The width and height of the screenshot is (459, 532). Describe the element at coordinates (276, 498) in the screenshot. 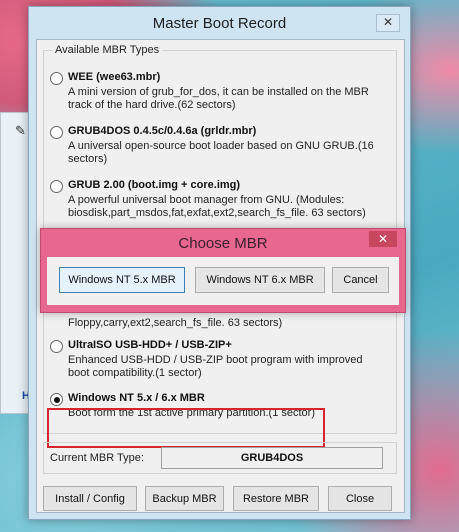

I see `restore-mbr-button: Restore MBR` at that location.